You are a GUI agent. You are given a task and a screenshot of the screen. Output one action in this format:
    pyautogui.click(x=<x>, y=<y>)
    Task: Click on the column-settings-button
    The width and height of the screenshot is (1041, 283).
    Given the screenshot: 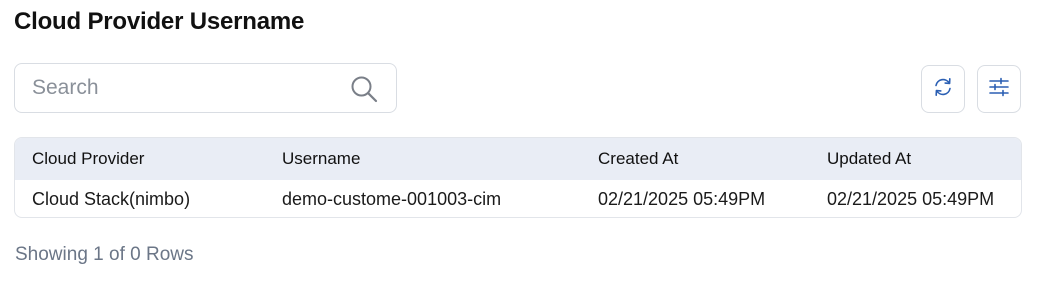 What is the action you would take?
    pyautogui.click(x=999, y=89)
    